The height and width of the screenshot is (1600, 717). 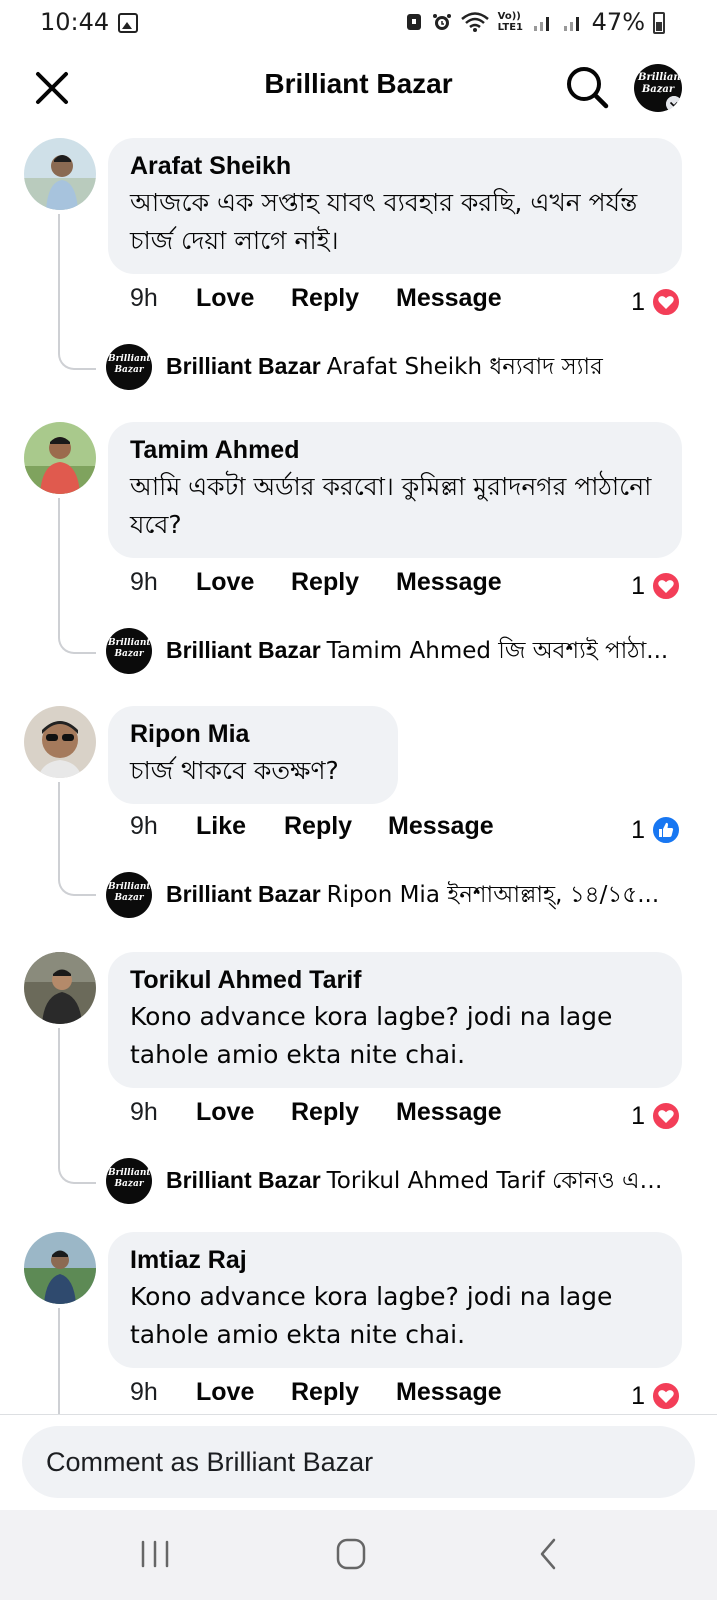 What do you see at coordinates (549, 1554) in the screenshot?
I see `back-icon` at bounding box center [549, 1554].